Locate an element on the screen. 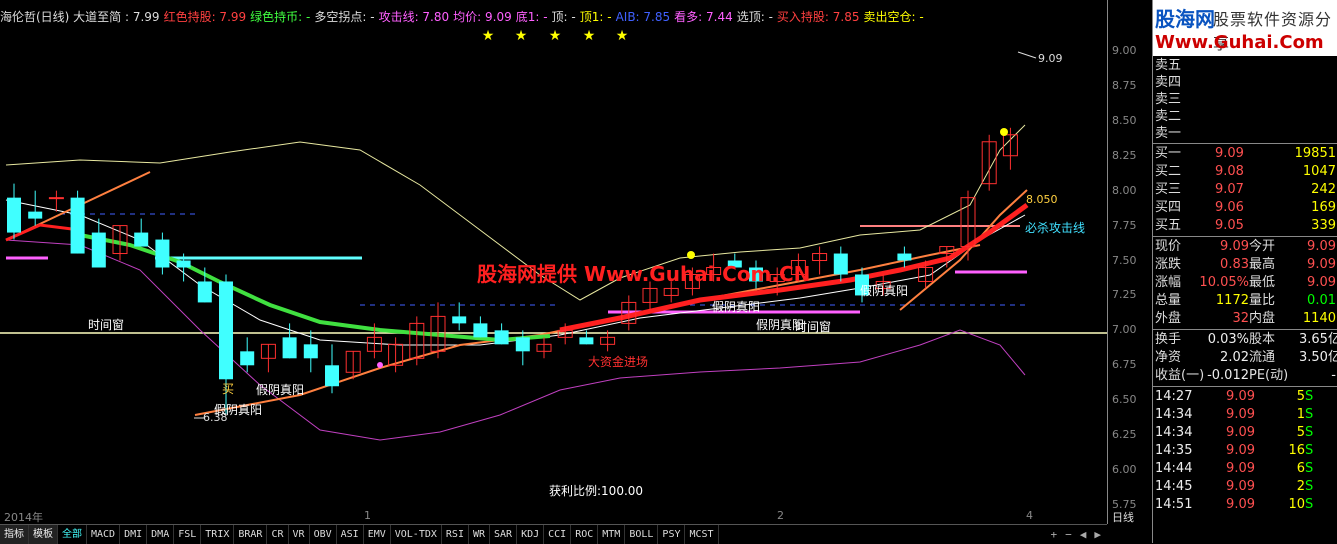 Image resolution: width=1337 pixels, height=544 pixels. tick-vol: 2 is located at coordinates (1300, 486).